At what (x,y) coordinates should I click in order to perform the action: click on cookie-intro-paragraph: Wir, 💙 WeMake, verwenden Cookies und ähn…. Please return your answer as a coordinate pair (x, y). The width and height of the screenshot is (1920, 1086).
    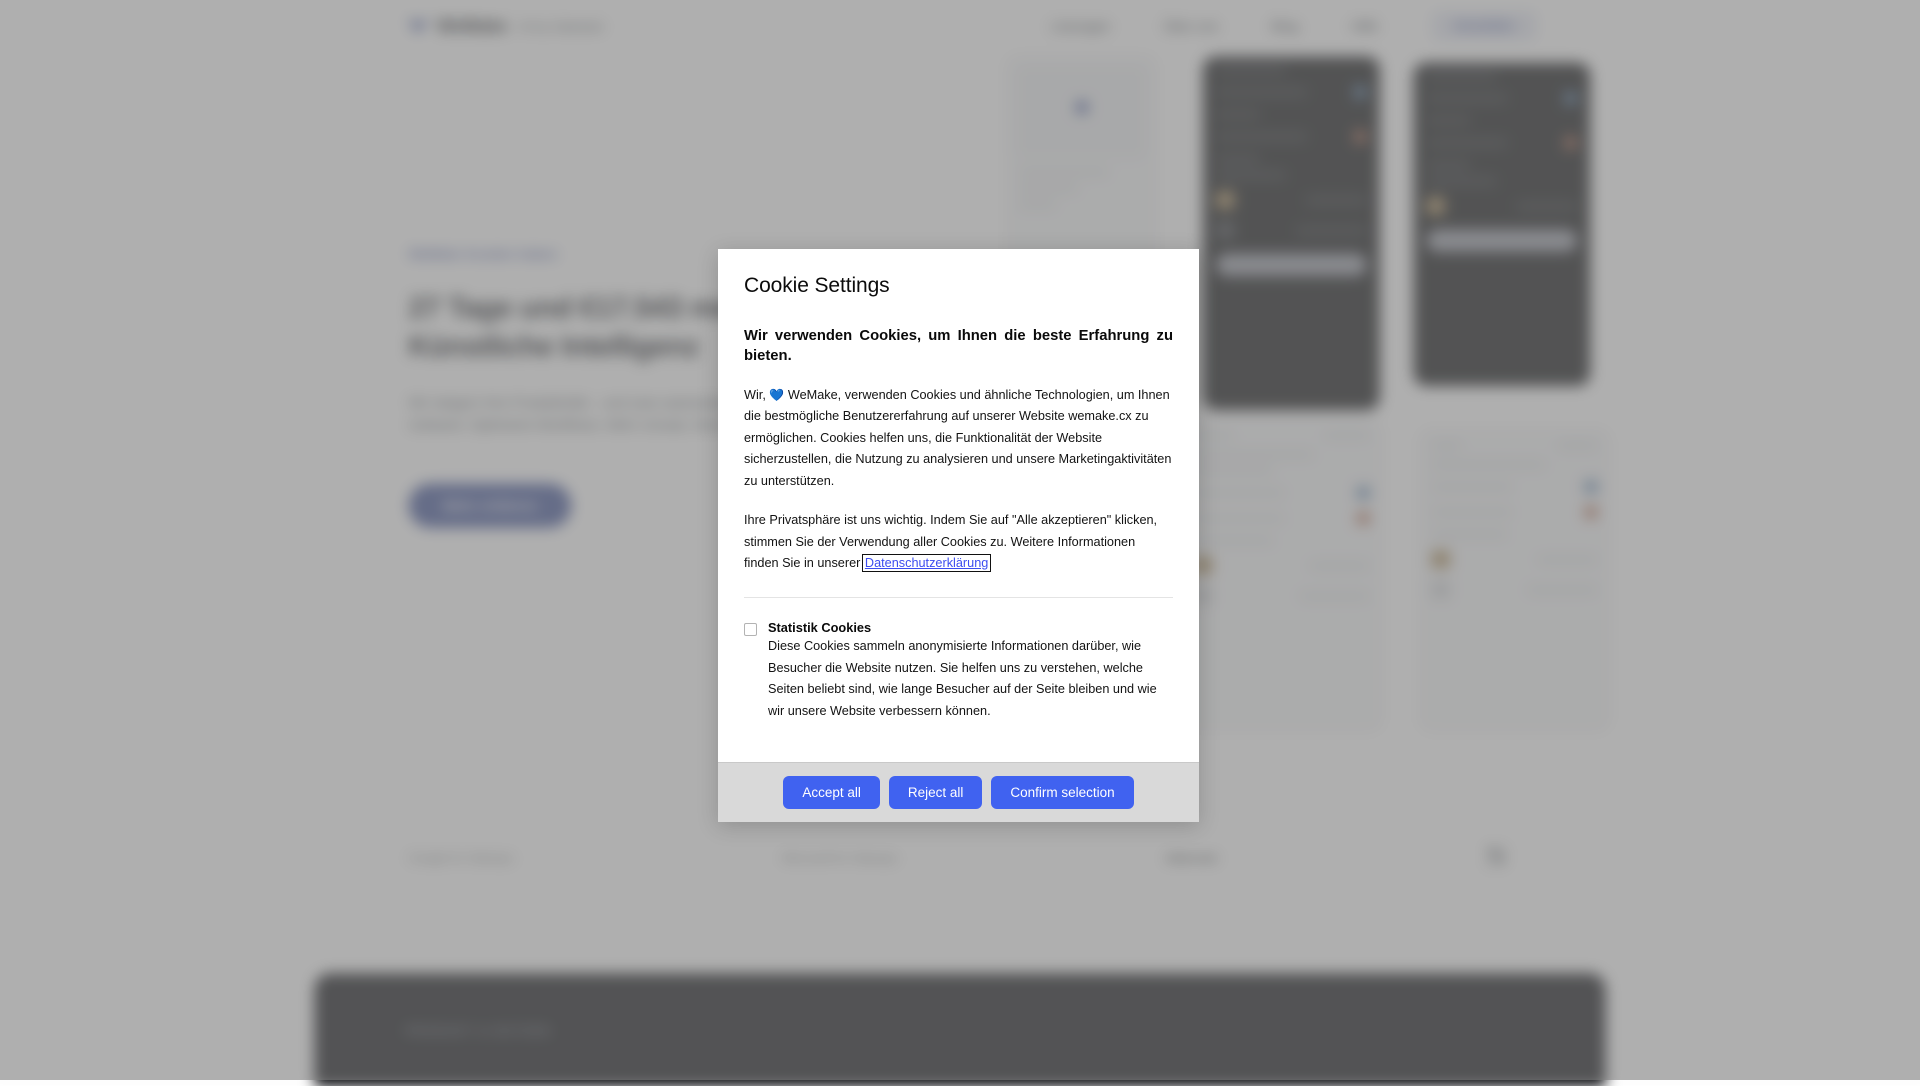
    Looking at the image, I should click on (958, 438).